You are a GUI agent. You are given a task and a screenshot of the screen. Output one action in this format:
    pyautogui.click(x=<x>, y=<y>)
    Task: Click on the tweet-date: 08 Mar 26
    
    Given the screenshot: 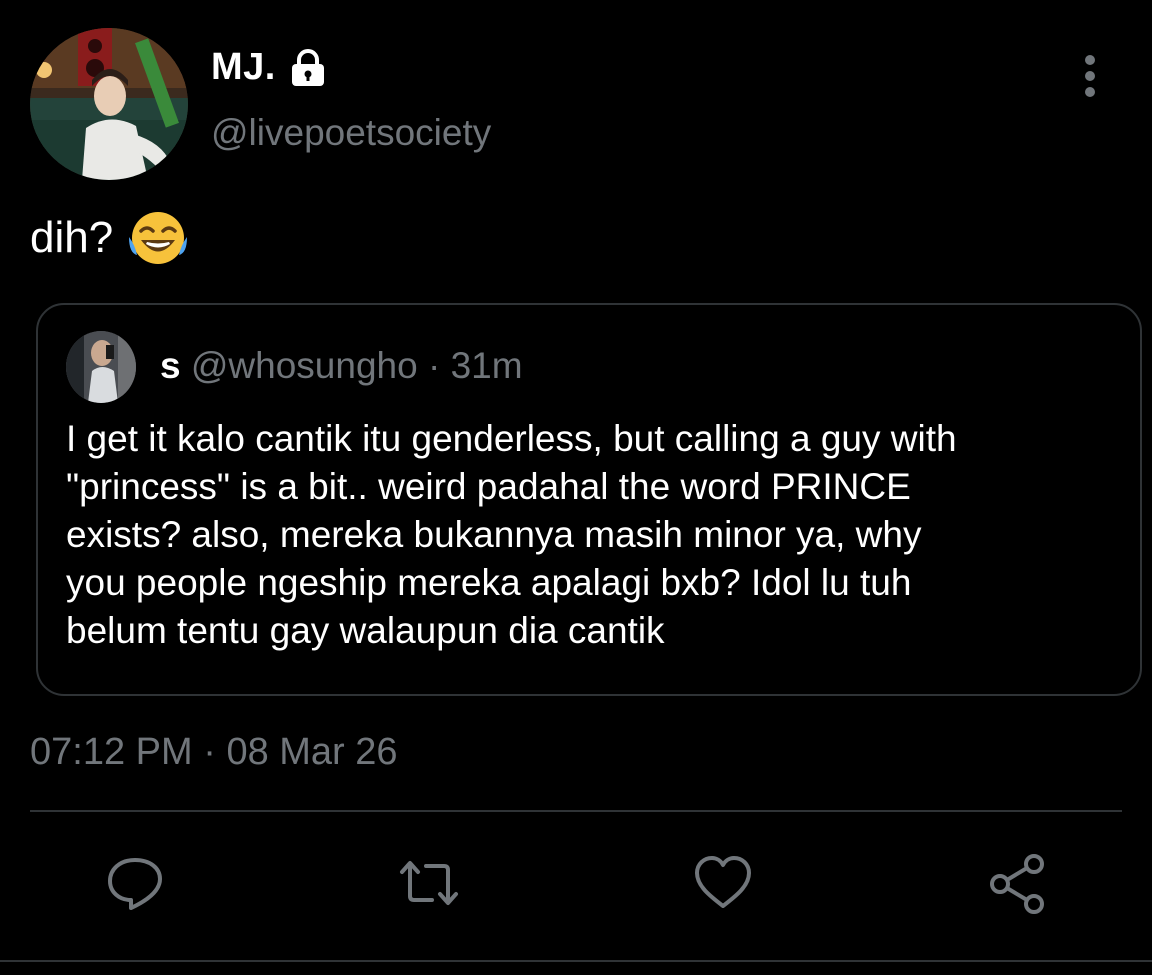 What is the action you would take?
    pyautogui.click(x=312, y=752)
    